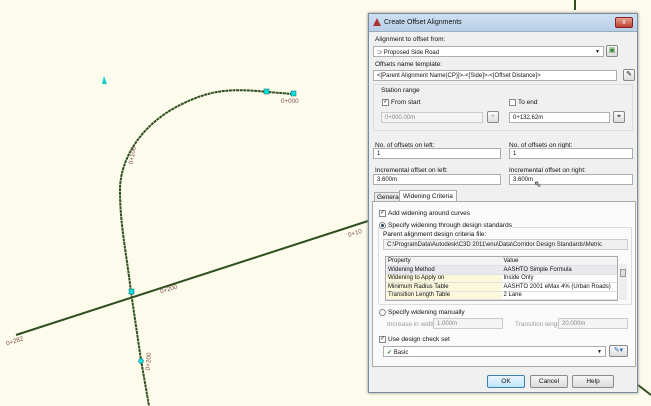 The width and height of the screenshot is (651, 406). What do you see at coordinates (593, 381) in the screenshot?
I see `help-button: Help` at bounding box center [593, 381].